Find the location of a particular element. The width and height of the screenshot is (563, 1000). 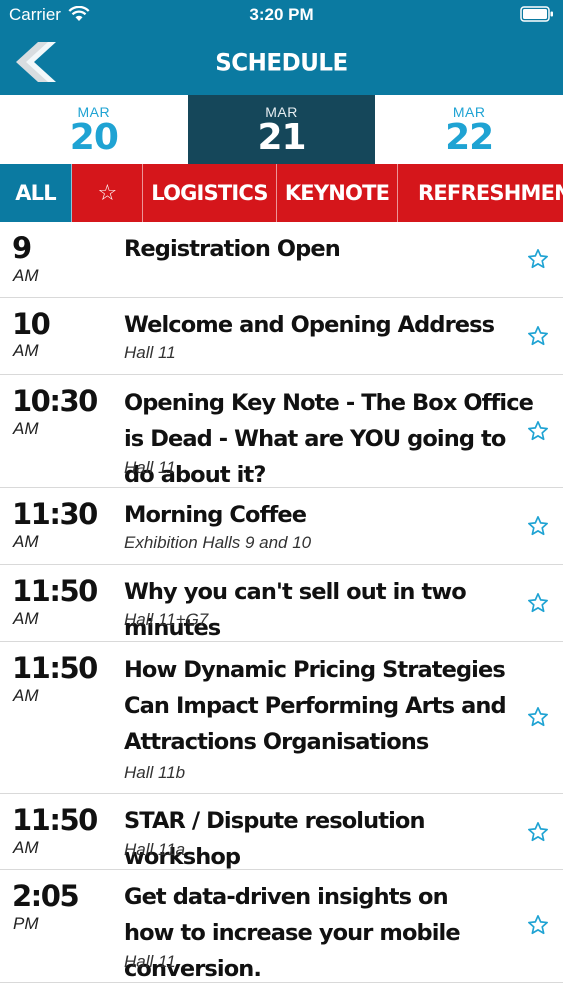

session-title: STAR / Dispute resolution workshop is located at coordinates (274, 839).